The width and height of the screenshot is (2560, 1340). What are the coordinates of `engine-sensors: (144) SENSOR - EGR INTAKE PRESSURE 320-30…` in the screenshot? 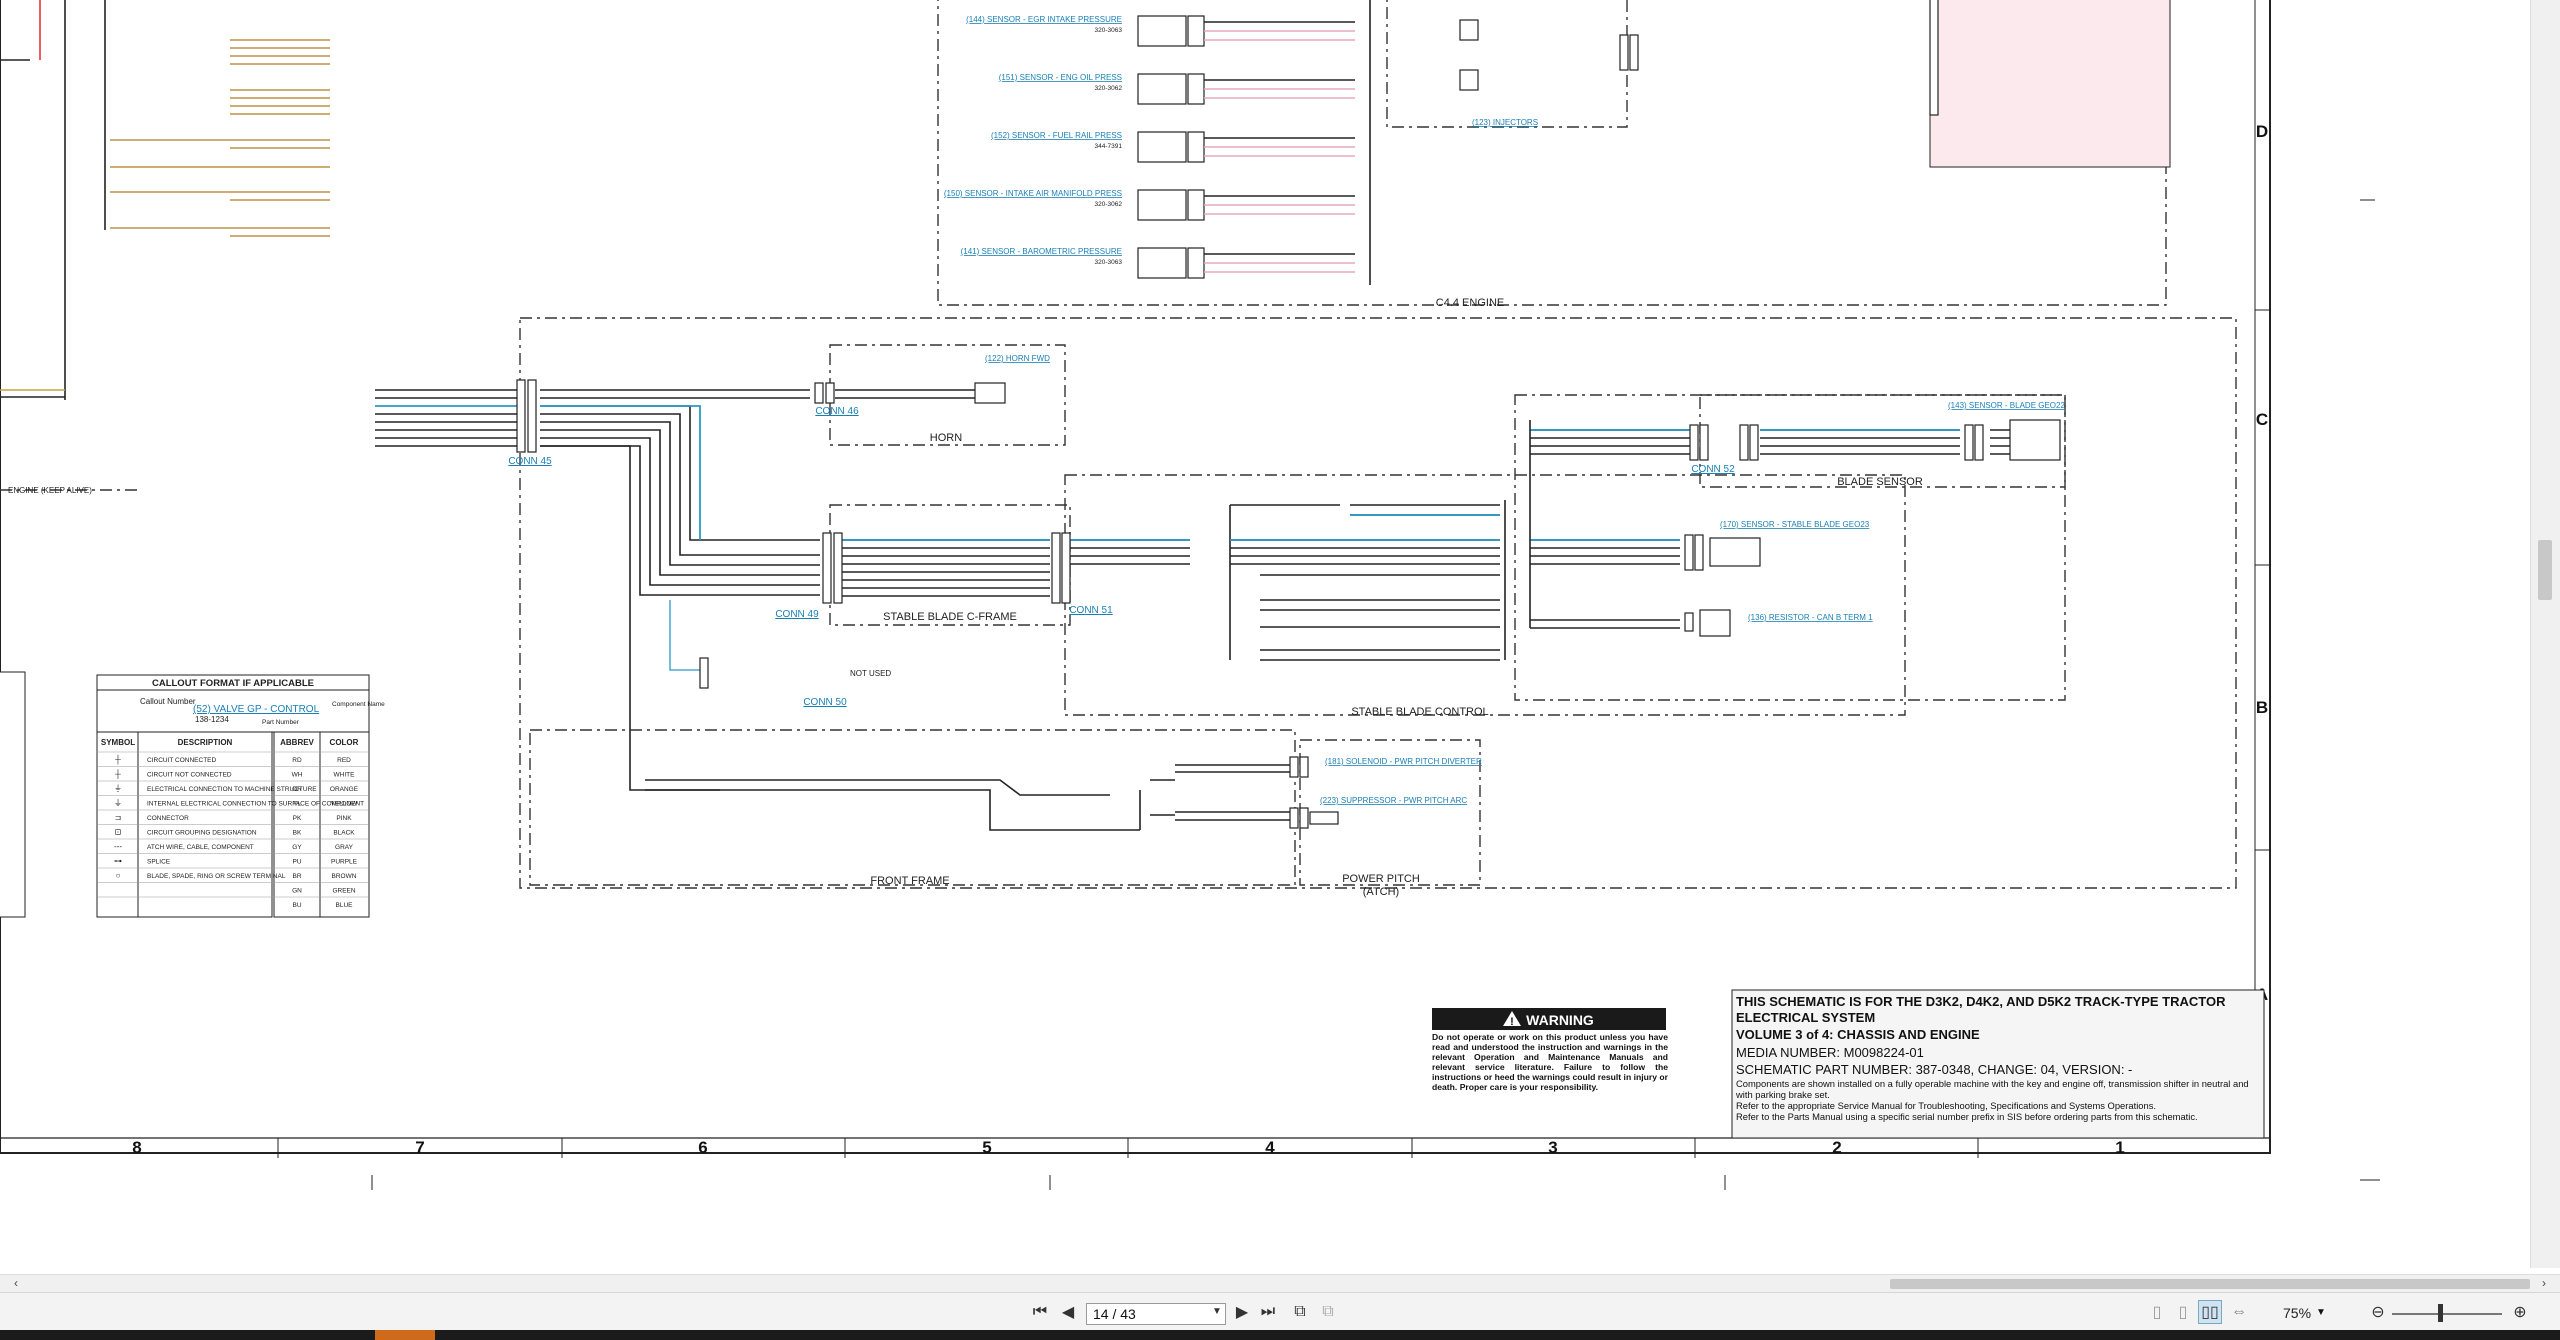 It's located at (1157, 142).